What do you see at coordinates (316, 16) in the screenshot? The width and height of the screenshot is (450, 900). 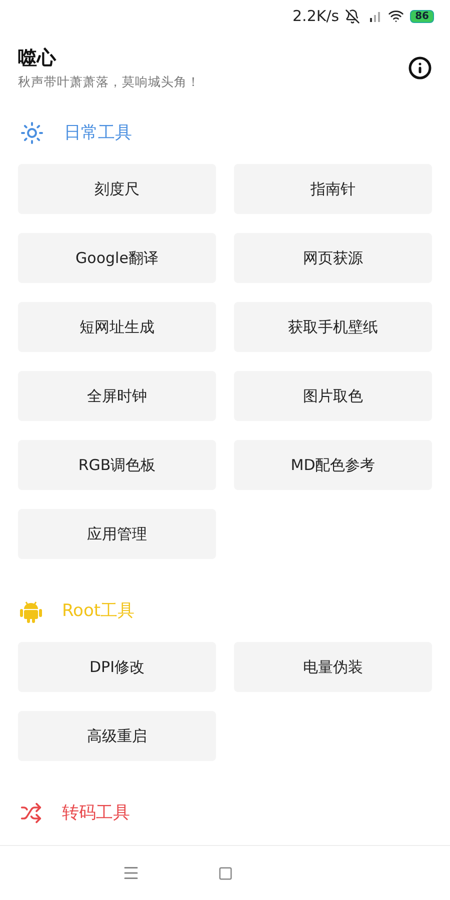 I see `network-speed: 2.2K/s` at bounding box center [316, 16].